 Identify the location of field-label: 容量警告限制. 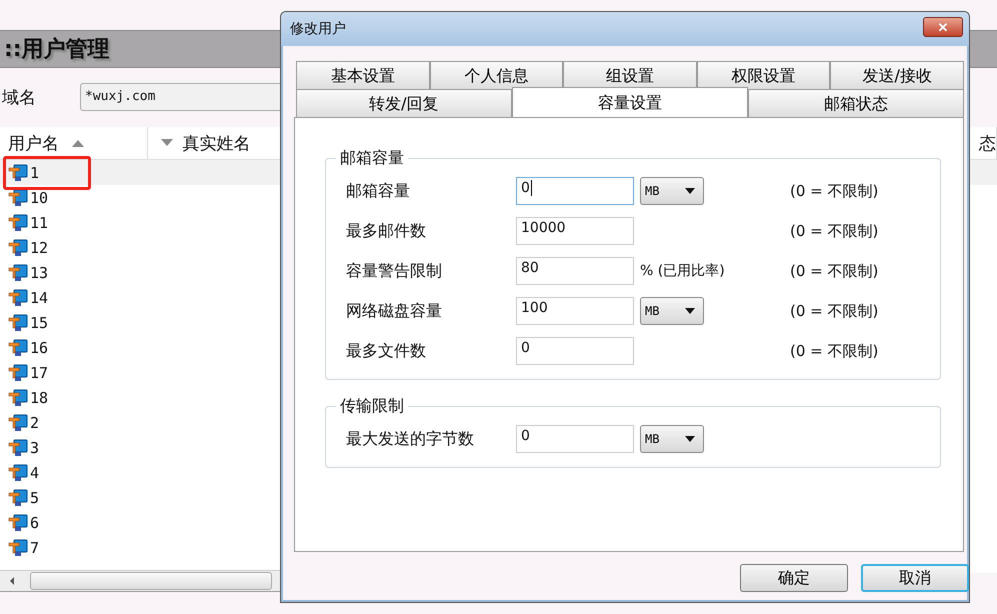
(394, 271).